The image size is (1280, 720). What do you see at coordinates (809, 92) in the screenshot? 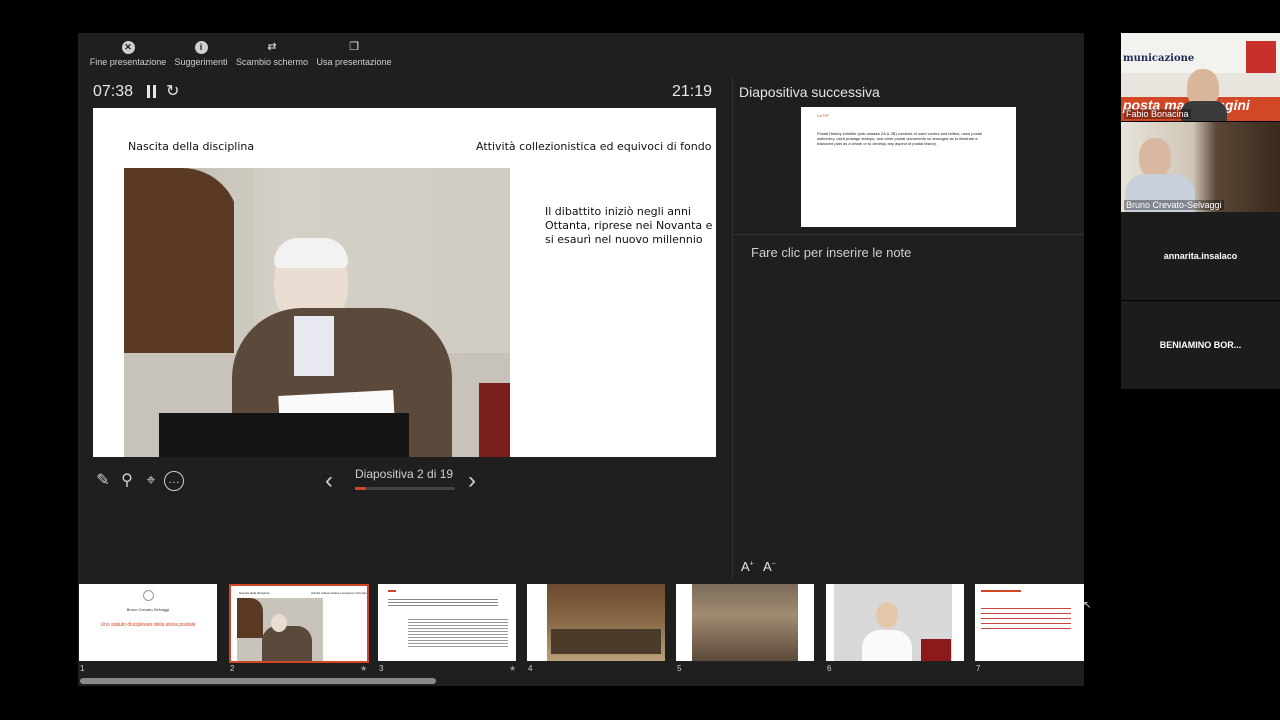
I see `next-slide-title: Diapositiva successiva` at bounding box center [809, 92].